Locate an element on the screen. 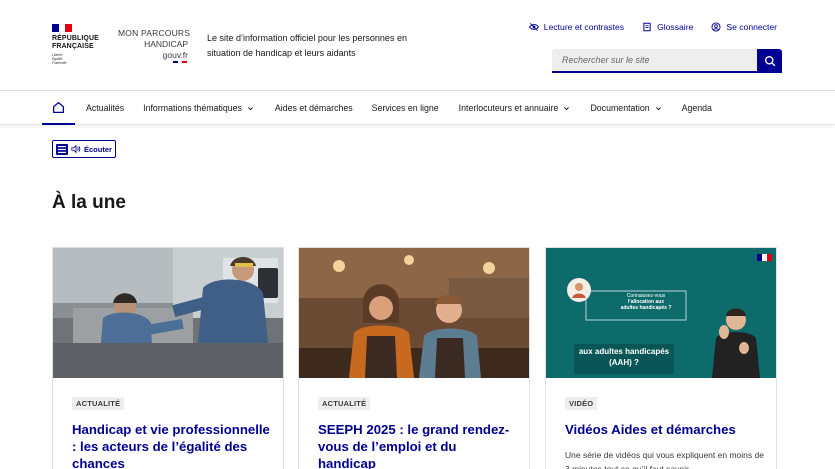 The height and width of the screenshot is (469, 835). glossary-link: Glossaire is located at coordinates (667, 27).